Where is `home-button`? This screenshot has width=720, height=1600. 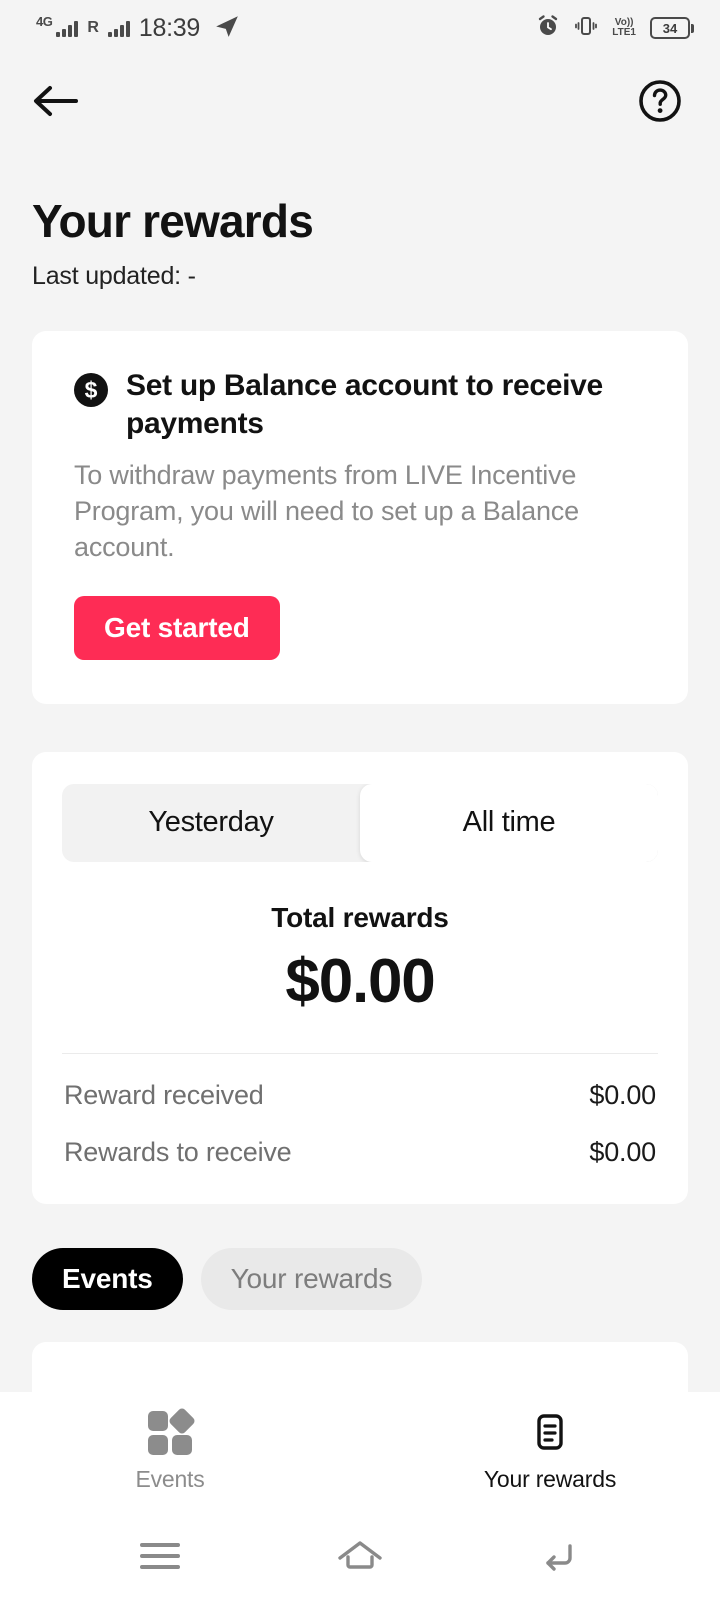 home-button is located at coordinates (360, 1556).